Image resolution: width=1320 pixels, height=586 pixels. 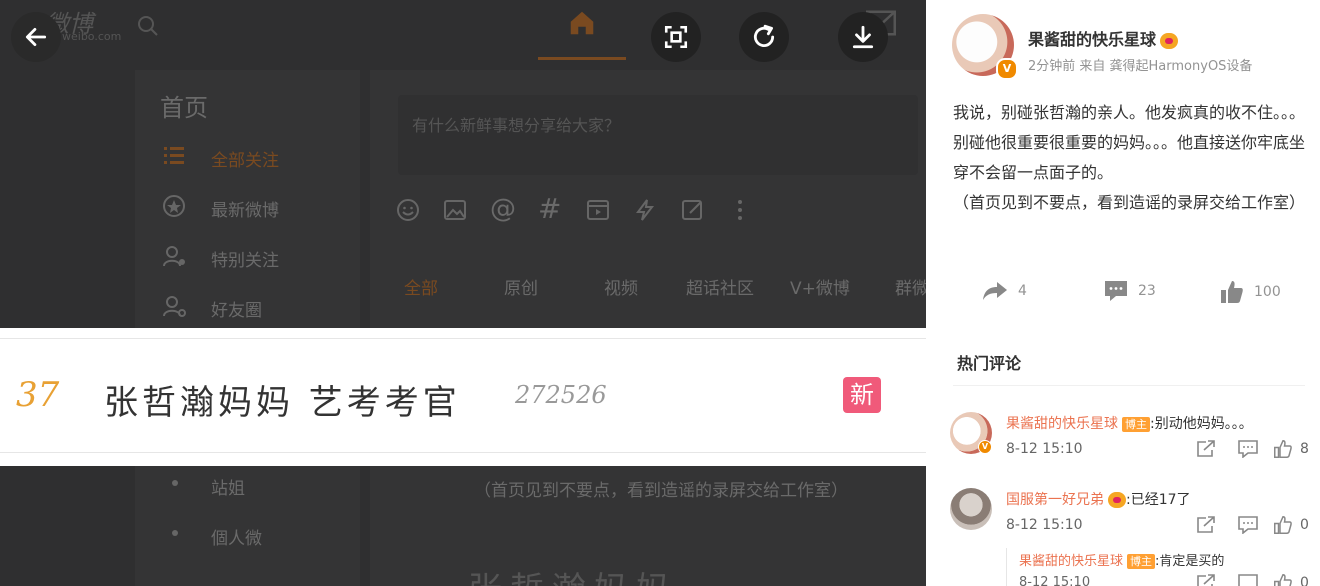 What do you see at coordinates (1103, 38) in the screenshot?
I see `author-name: 果酱甜的快乐星球` at bounding box center [1103, 38].